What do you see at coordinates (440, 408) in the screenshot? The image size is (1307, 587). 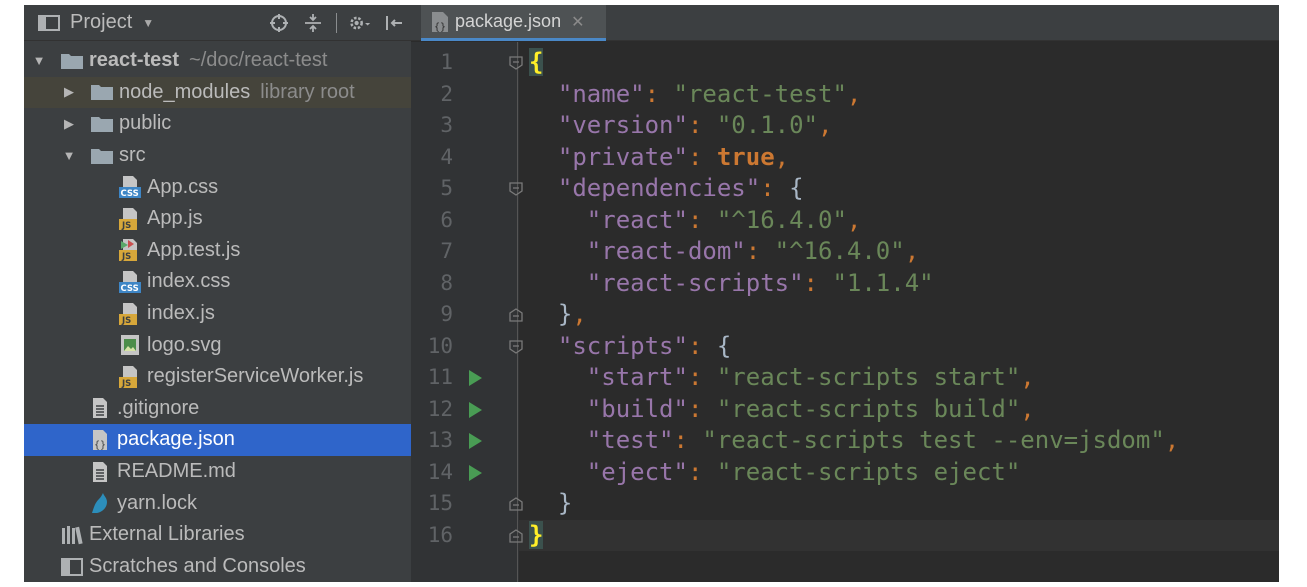 I see `line-number: 12` at bounding box center [440, 408].